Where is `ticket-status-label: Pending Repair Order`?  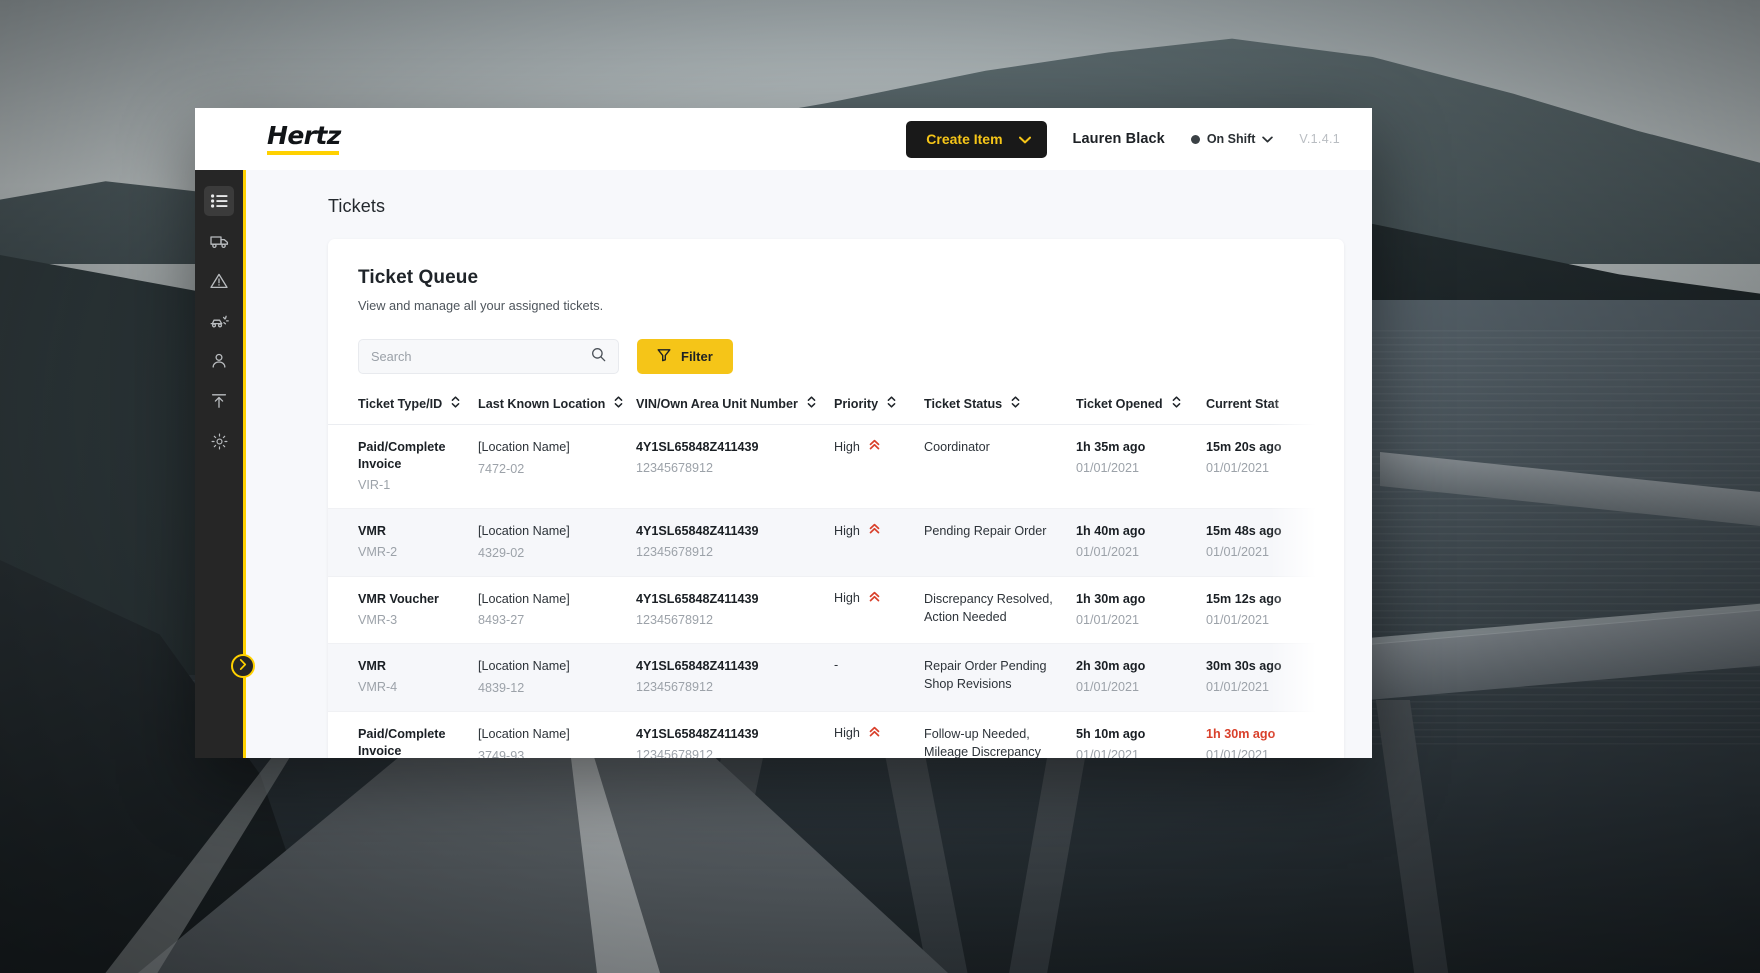
ticket-status-label: Pending Repair Order is located at coordinates (985, 531).